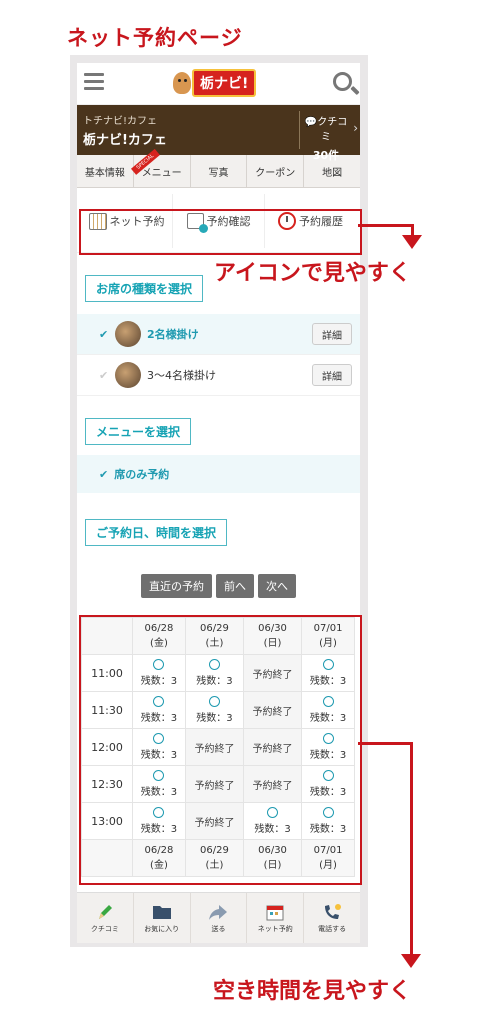 This screenshot has height=1024, width=481. What do you see at coordinates (176, 586) in the screenshot?
I see `recent-reserve-button: 直近の予約` at bounding box center [176, 586].